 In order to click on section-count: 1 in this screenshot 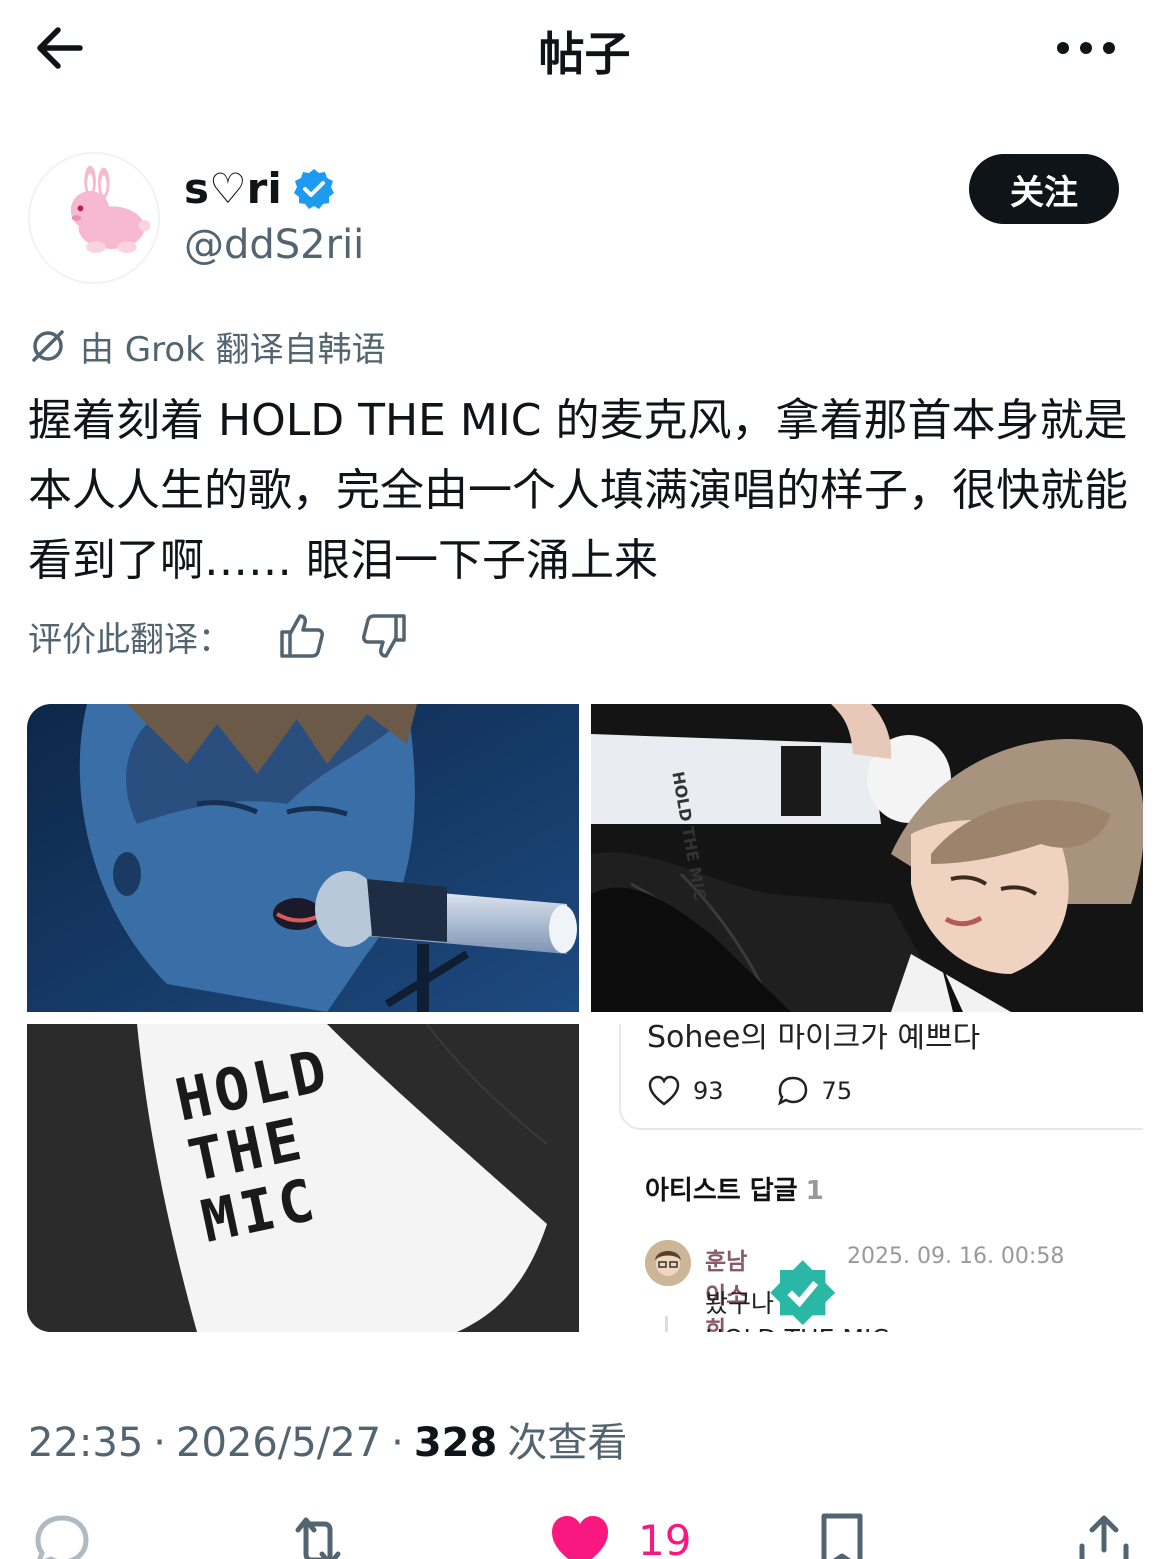, I will do `click(814, 1191)`.